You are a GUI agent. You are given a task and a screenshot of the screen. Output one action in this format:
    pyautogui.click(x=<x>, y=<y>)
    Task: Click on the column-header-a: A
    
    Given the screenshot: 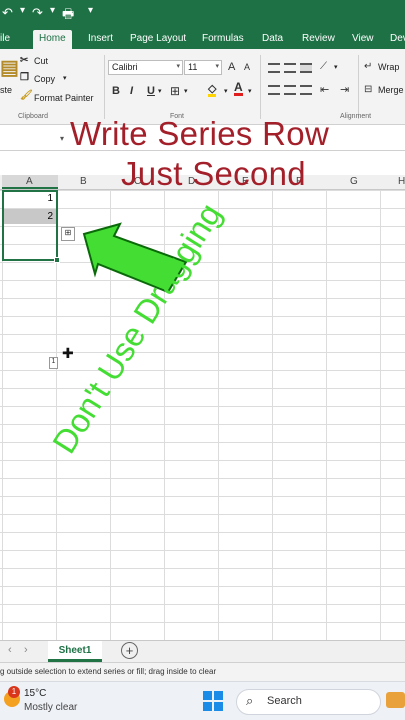 What is the action you would take?
    pyautogui.click(x=29, y=181)
    